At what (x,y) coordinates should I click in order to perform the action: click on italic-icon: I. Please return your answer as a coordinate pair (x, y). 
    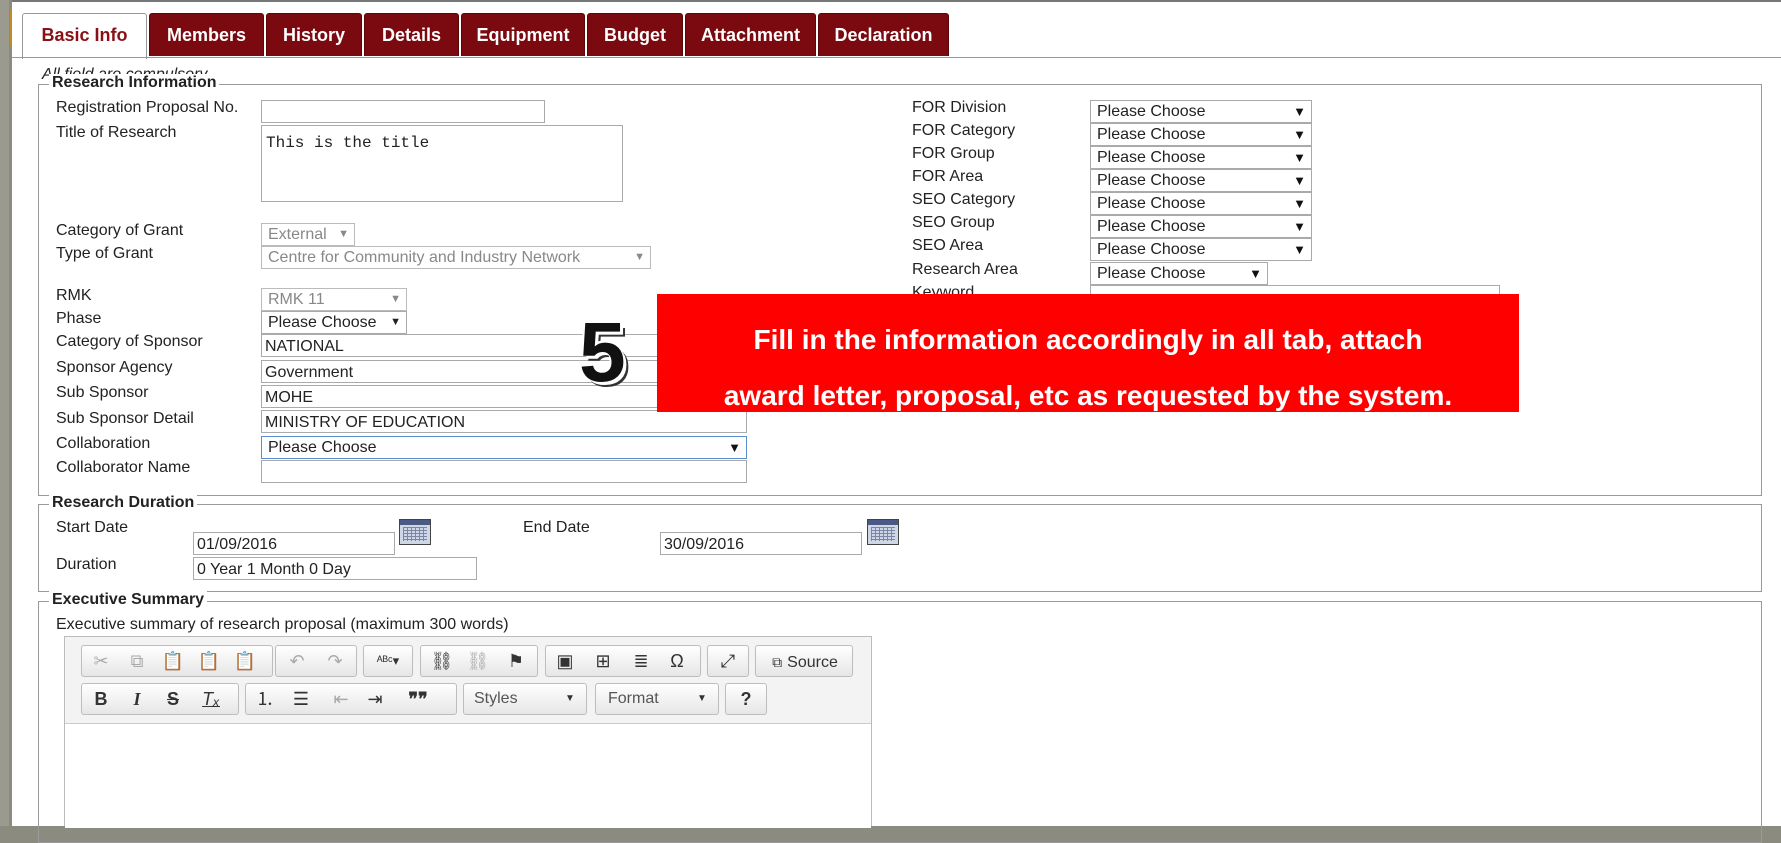
    Looking at the image, I should click on (137, 699).